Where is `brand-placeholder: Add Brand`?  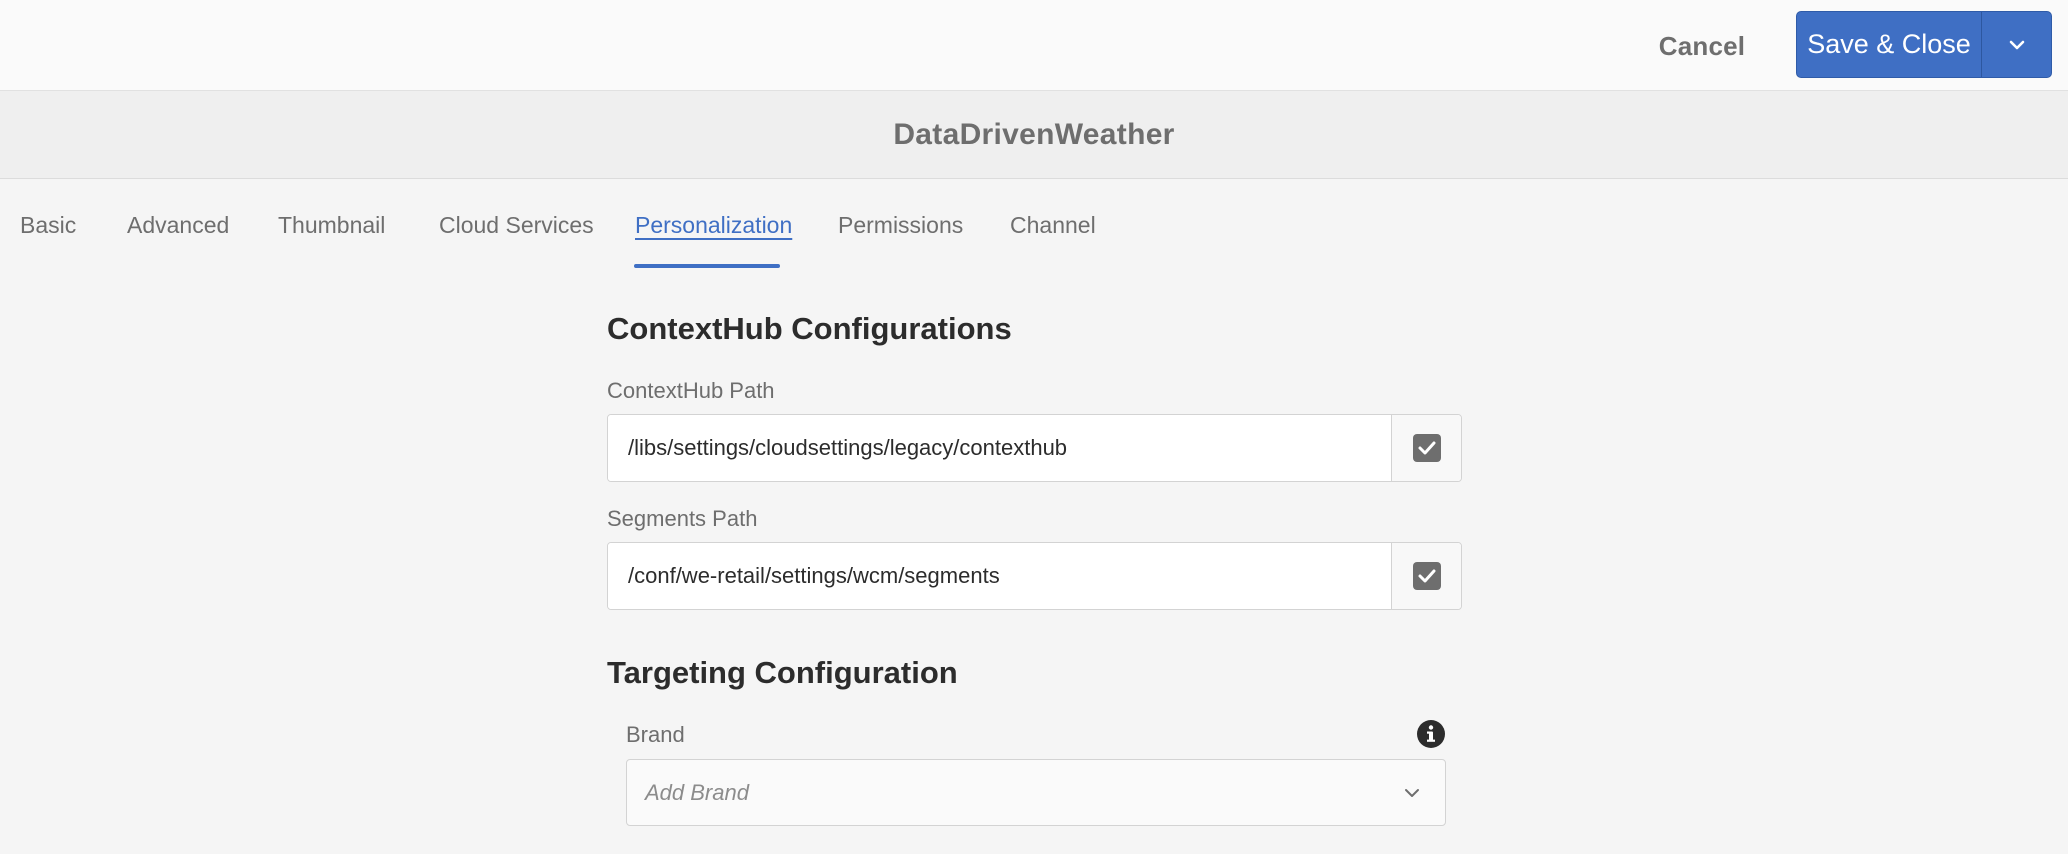 brand-placeholder: Add Brand is located at coordinates (697, 792).